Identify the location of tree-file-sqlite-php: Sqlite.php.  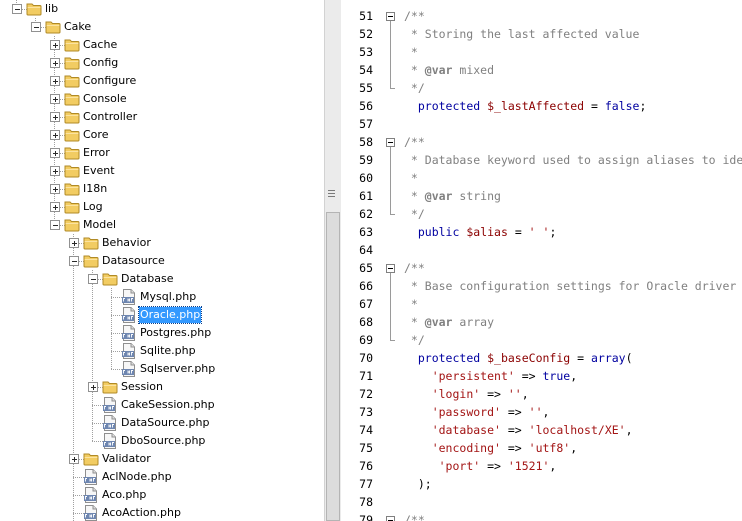
(162, 351).